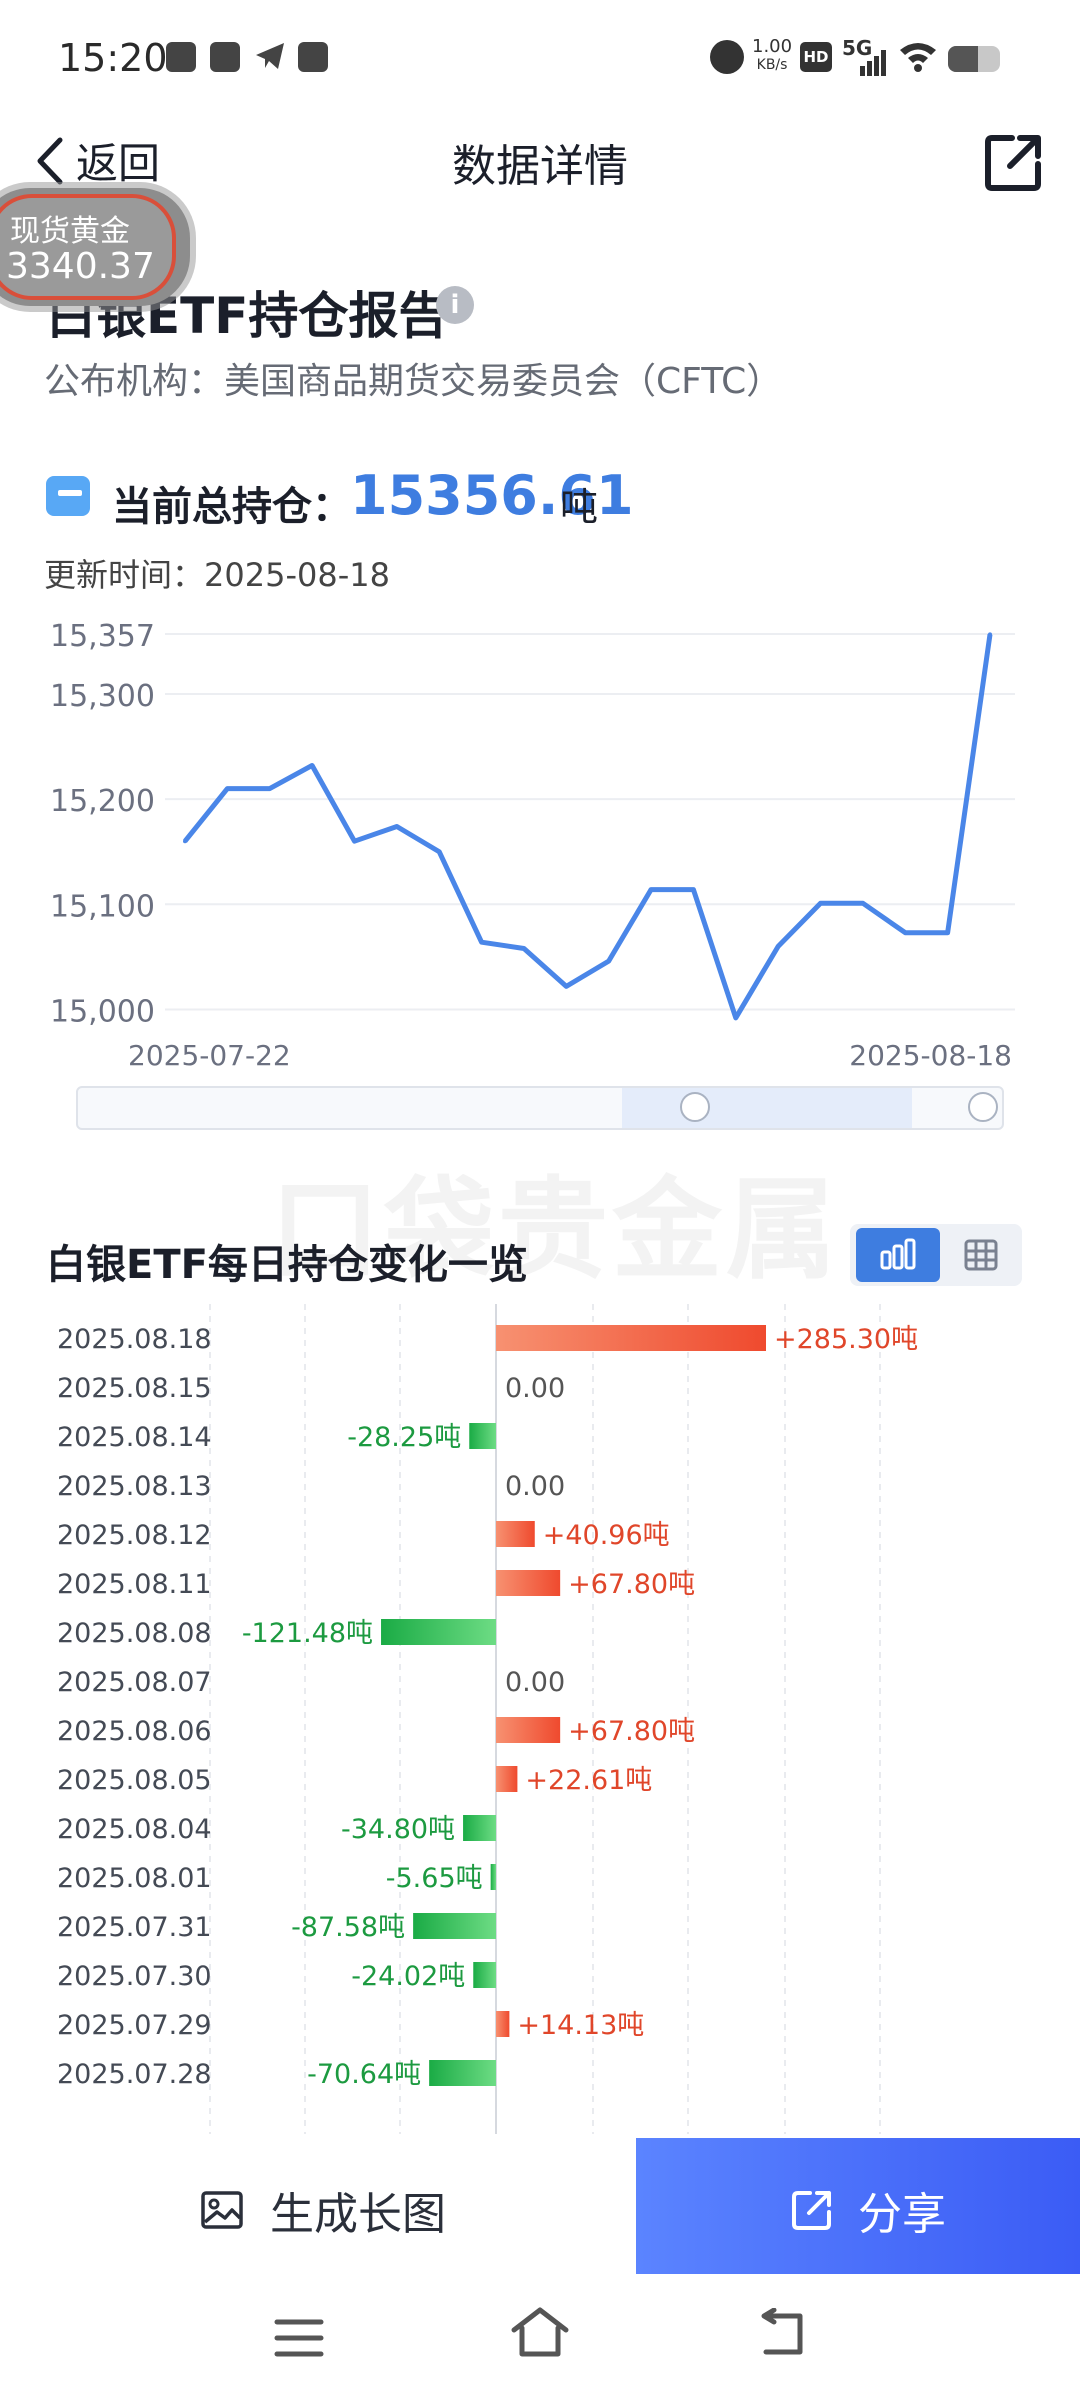 The image size is (1080, 2400). I want to click on holding-unit: 吨, so click(579, 507).